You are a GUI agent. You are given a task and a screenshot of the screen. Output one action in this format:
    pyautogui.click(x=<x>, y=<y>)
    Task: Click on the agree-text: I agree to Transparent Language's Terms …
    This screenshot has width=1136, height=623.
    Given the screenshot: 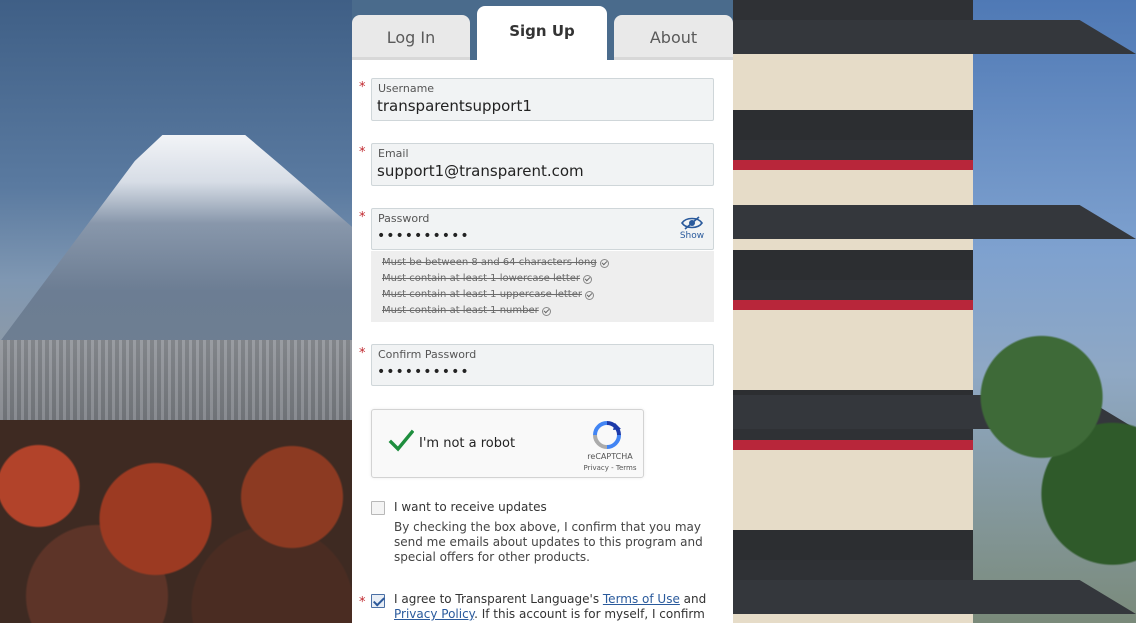 What is the action you would take?
    pyautogui.click(x=550, y=607)
    